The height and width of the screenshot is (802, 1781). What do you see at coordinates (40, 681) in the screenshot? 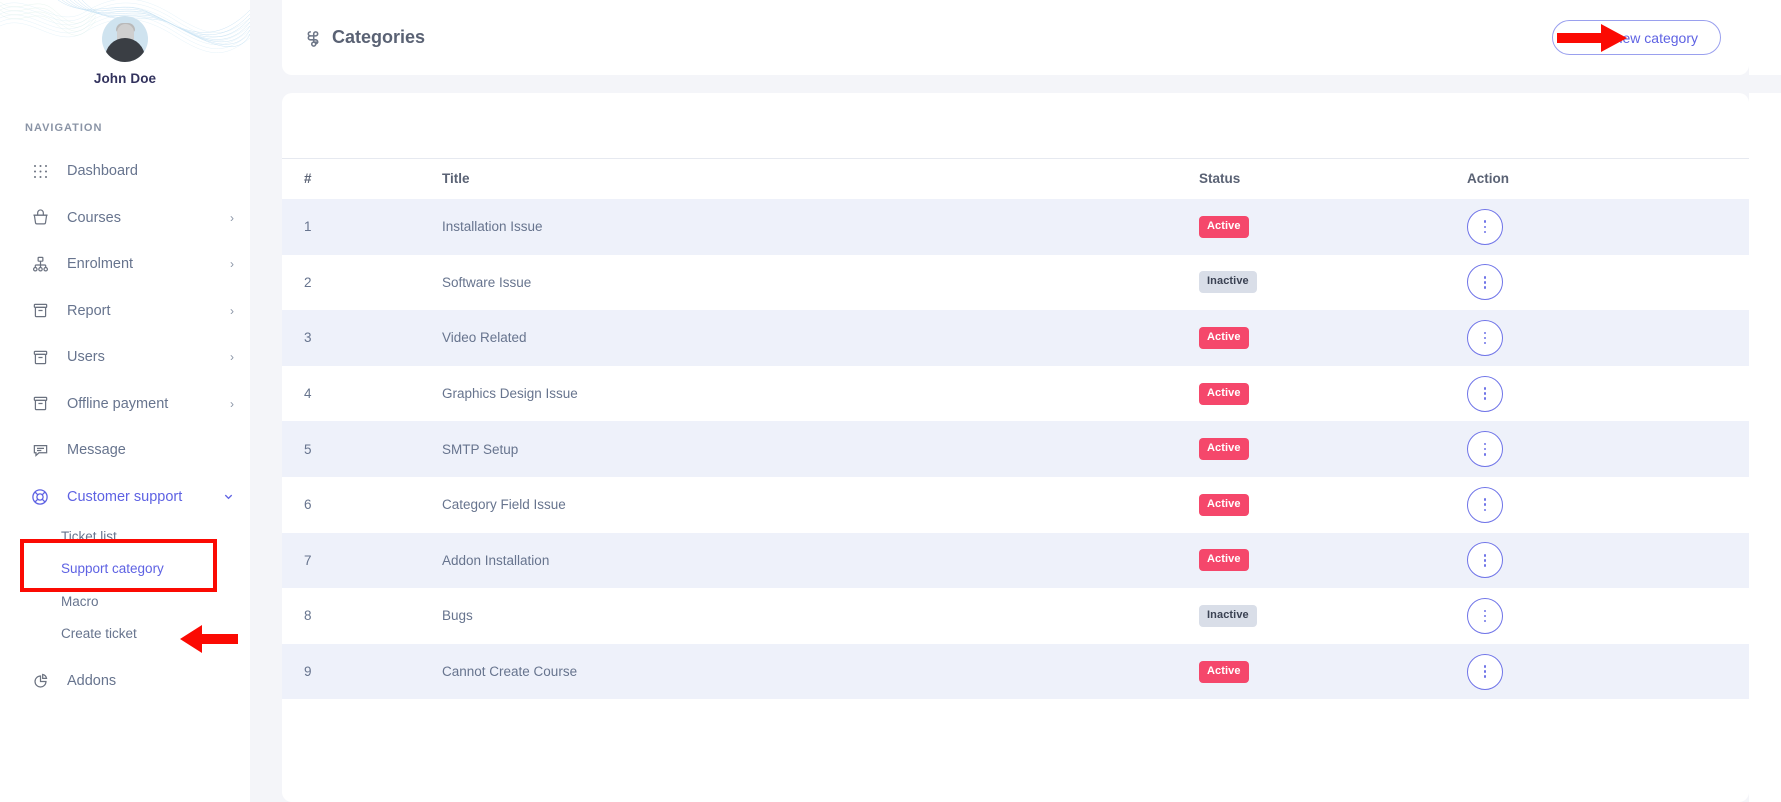
I see `pie-chart-icon` at bounding box center [40, 681].